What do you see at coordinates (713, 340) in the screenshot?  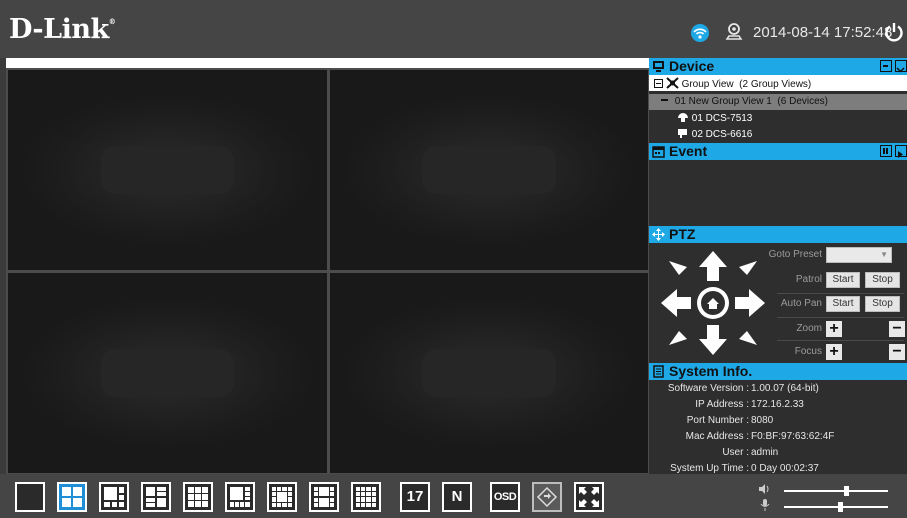 I see `pan-down-arrow-icon` at bounding box center [713, 340].